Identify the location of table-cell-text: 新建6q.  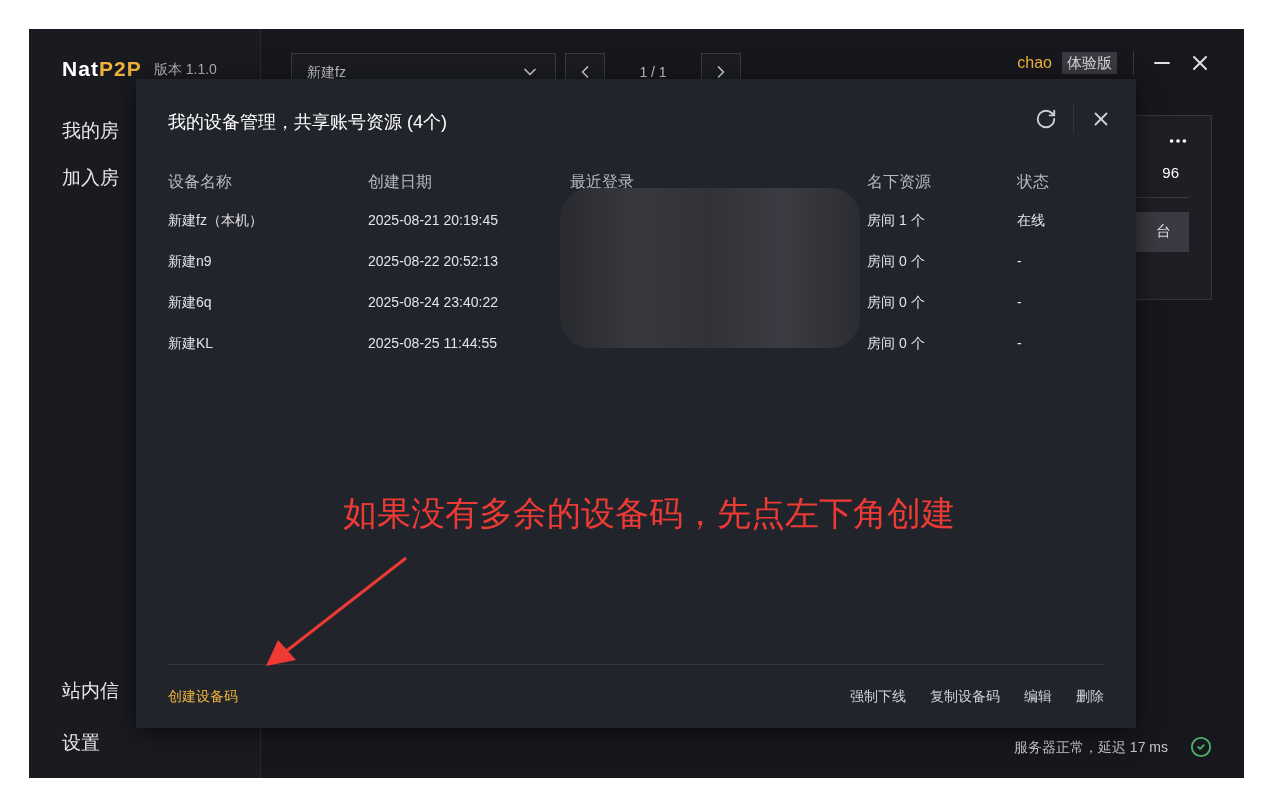
(190, 302).